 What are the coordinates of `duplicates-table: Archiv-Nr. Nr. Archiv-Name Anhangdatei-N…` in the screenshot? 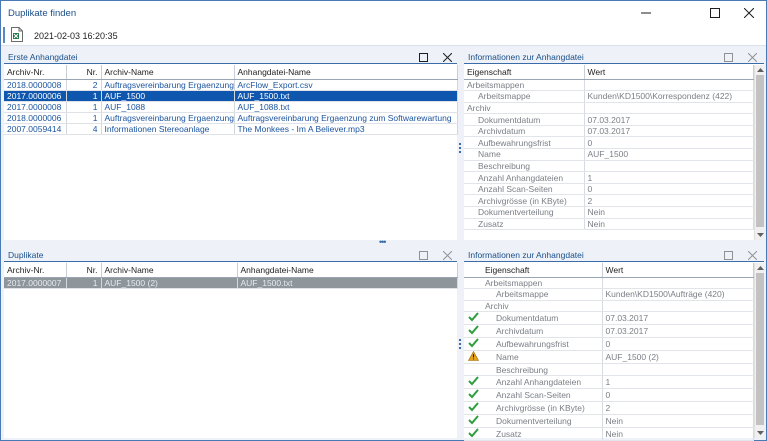 It's located at (231, 276).